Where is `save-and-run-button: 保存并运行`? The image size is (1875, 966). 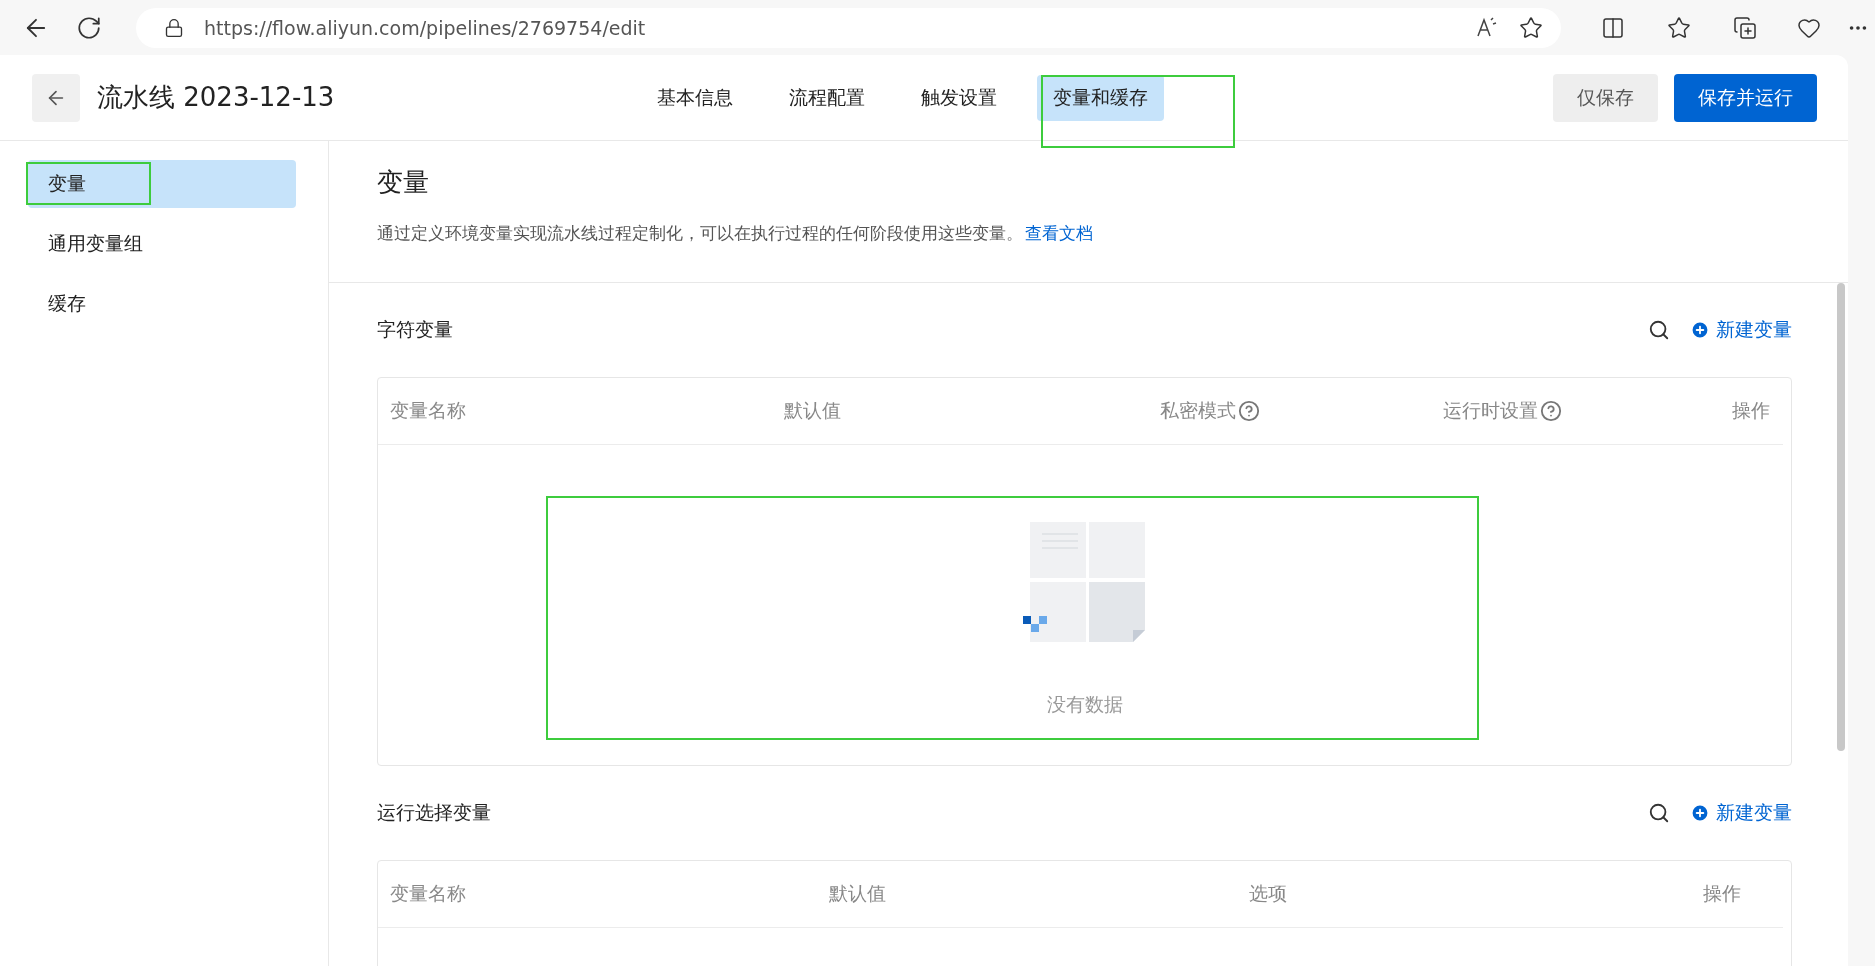
save-and-run-button: 保存并运行 is located at coordinates (1745, 97).